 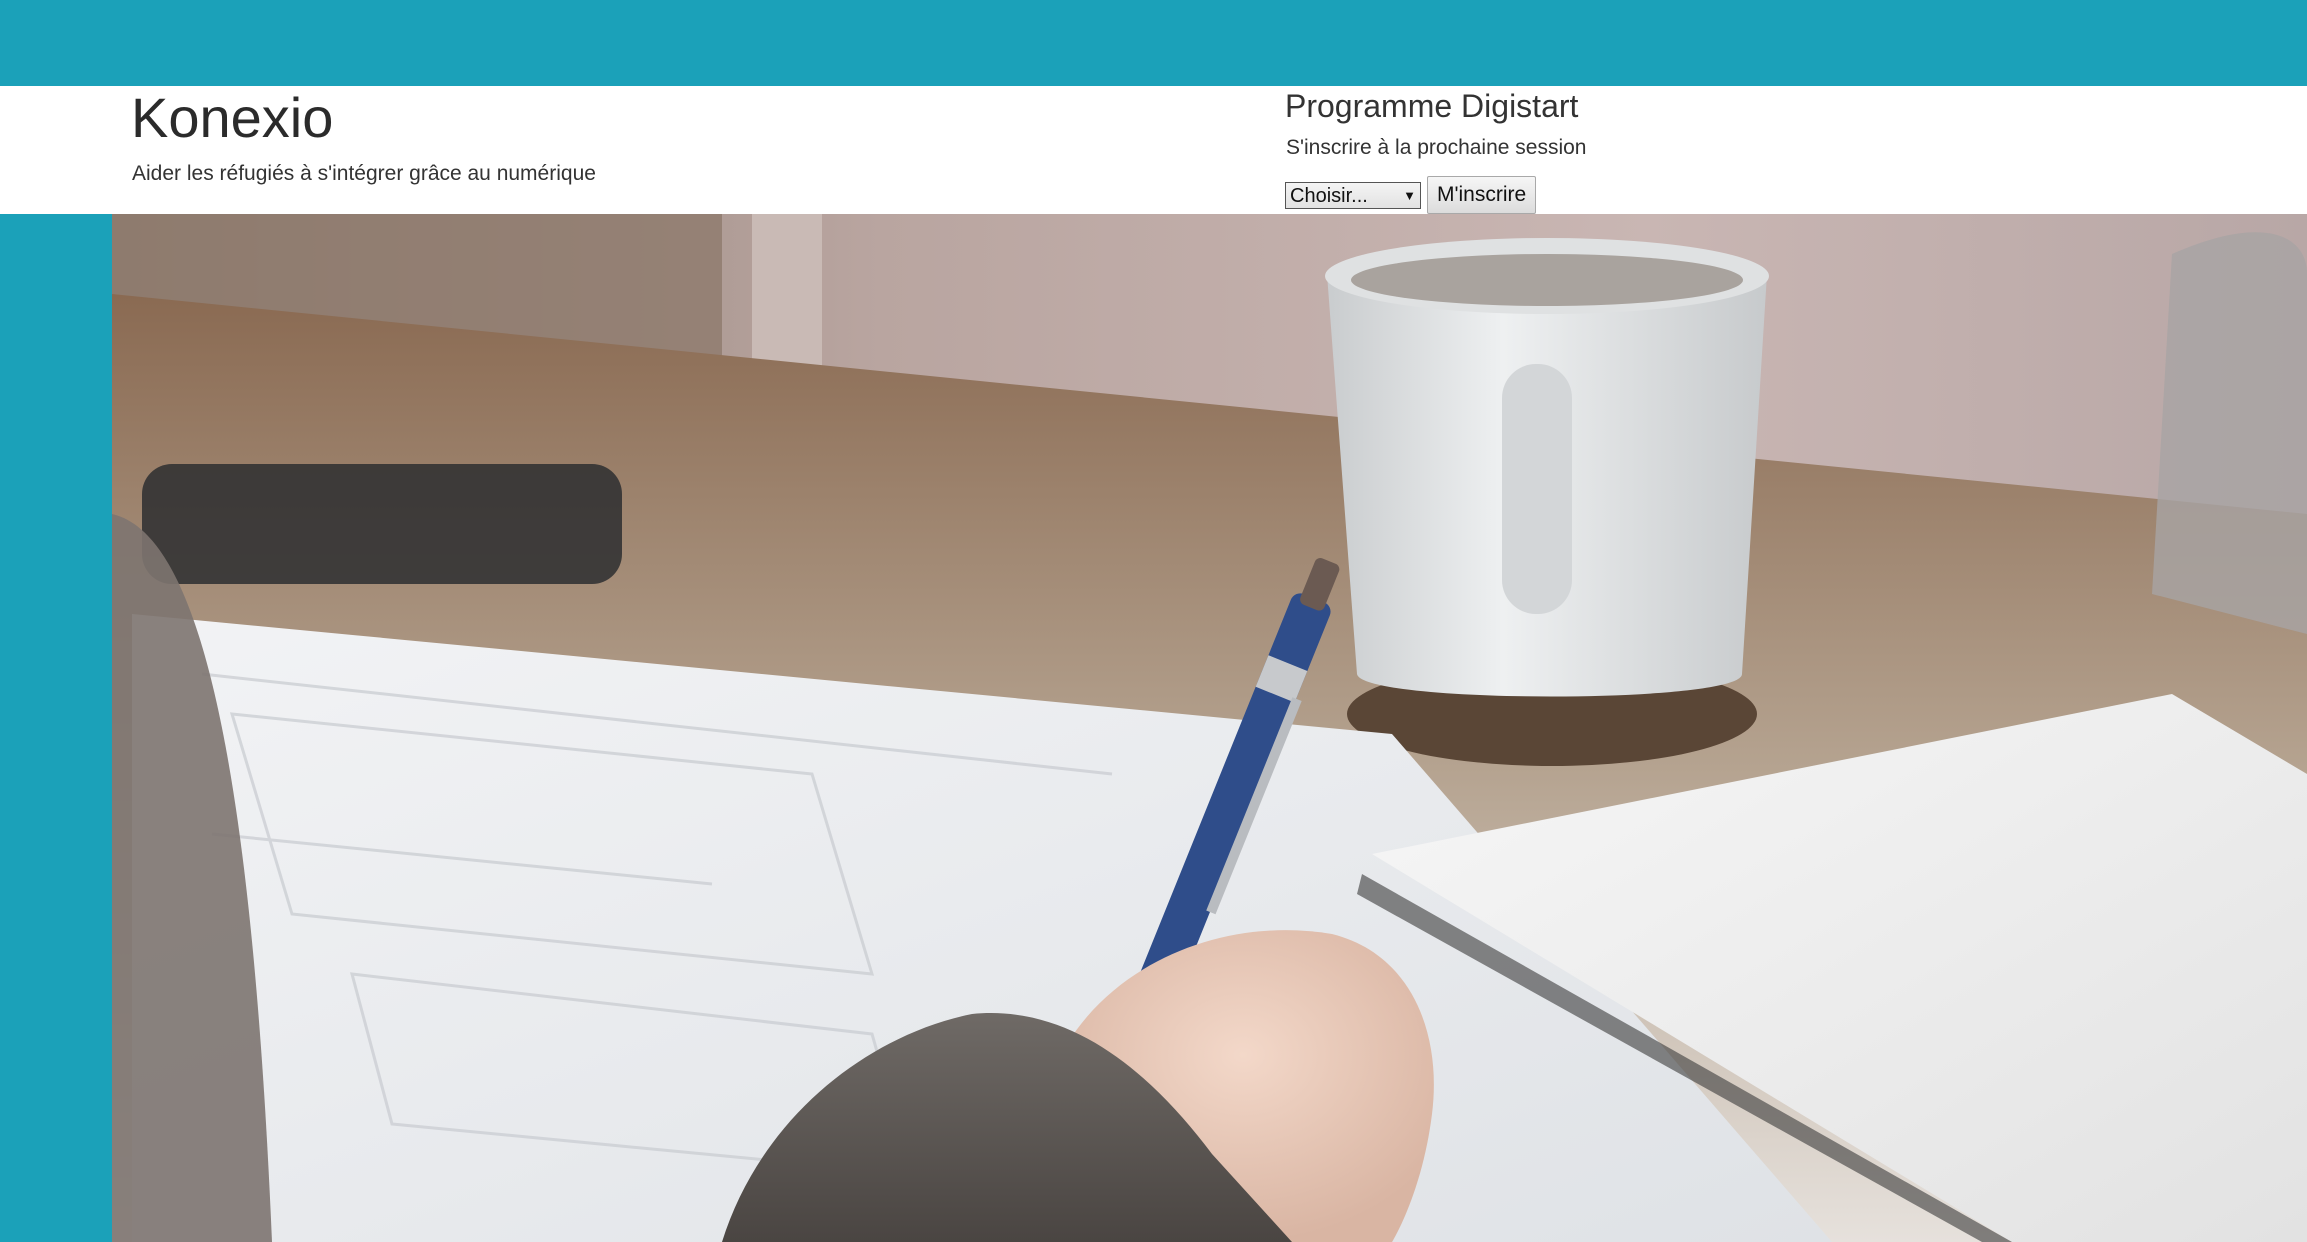 I want to click on chevron-down-icon: ▼, so click(x=1409, y=195).